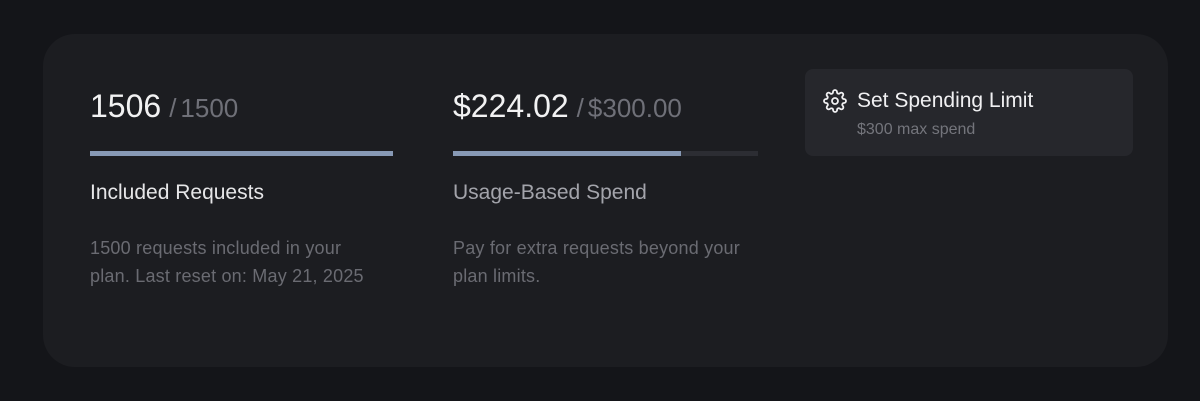  Describe the element at coordinates (126, 106) in the screenshot. I see `requests-used: 1506` at that location.